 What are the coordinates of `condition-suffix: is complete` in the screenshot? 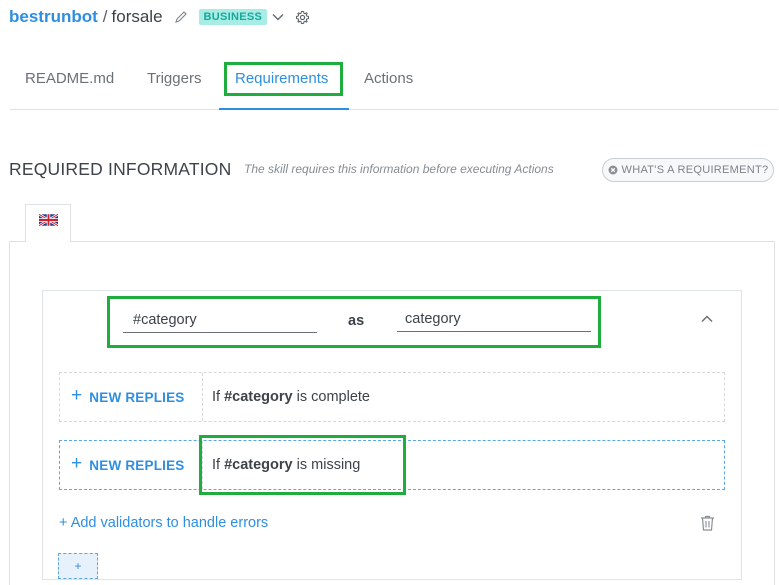 It's located at (331, 397).